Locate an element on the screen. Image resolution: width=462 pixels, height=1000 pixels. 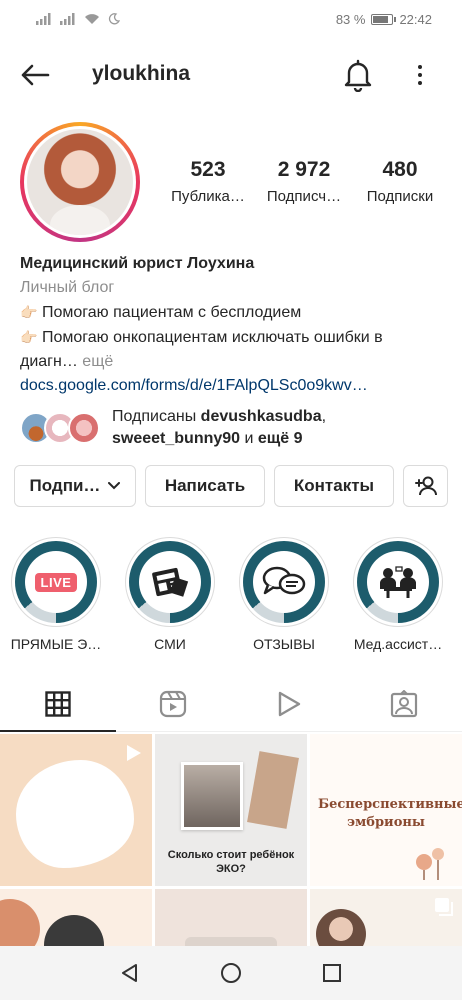
post-thumbnail: Сколько стоит ребёнок ЭКО? is located at coordinates (231, 810).